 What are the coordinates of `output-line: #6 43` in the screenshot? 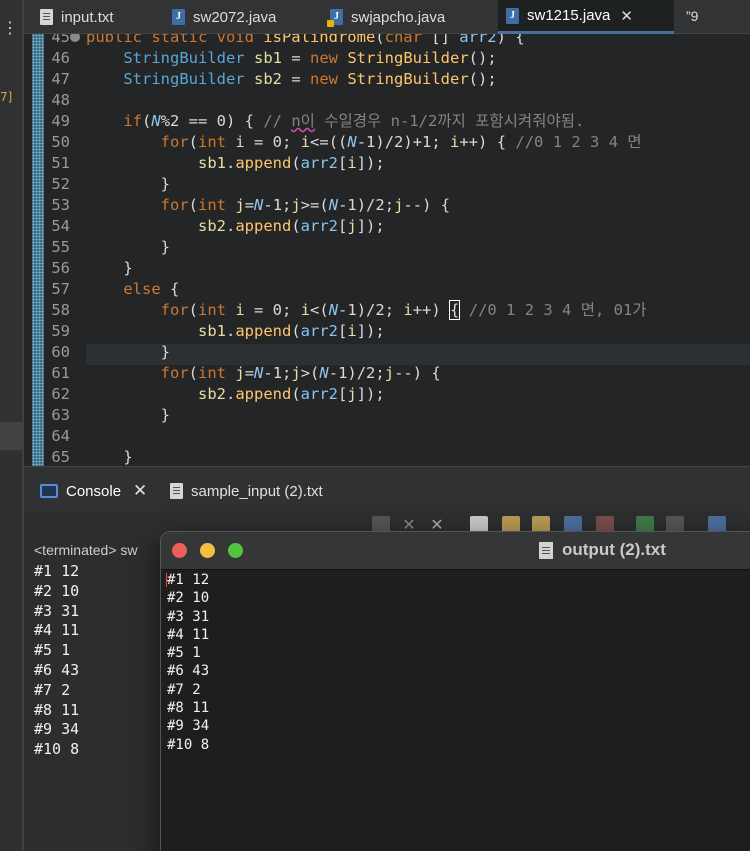 It's located at (188, 671).